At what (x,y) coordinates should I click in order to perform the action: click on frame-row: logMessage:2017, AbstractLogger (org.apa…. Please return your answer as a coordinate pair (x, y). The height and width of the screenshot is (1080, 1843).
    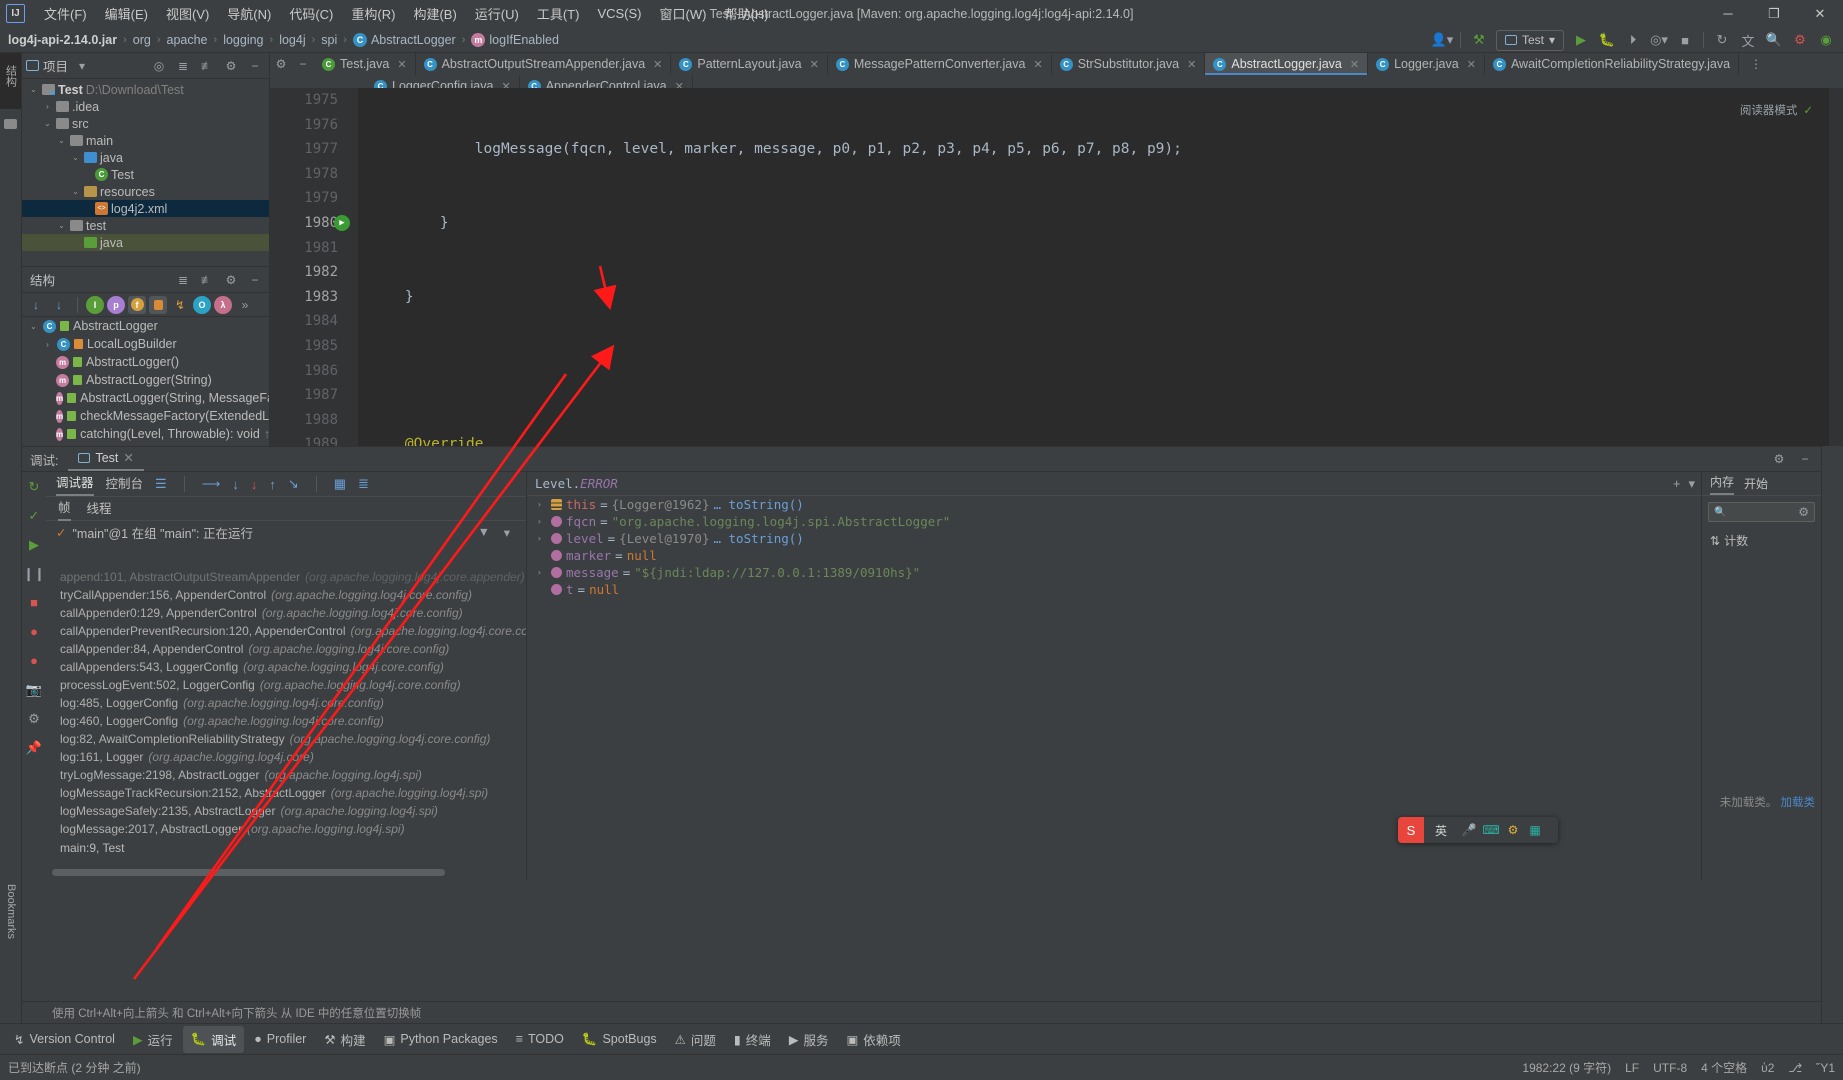
    Looking at the image, I should click on (286, 828).